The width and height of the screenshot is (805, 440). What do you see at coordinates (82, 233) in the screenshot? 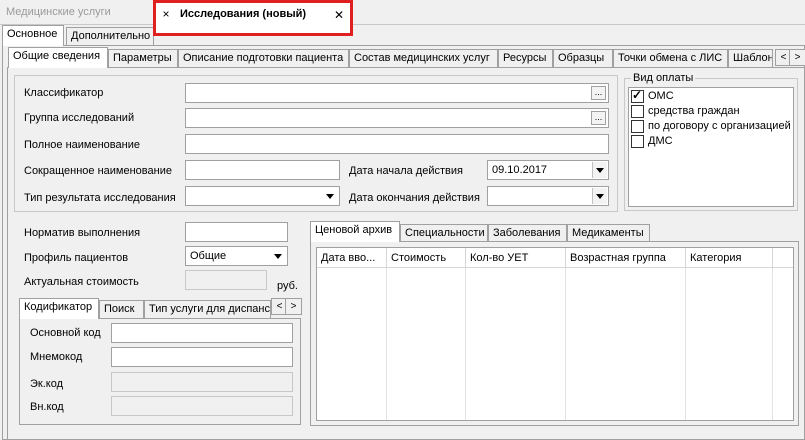
I see `norm-label: Норматив выполнения` at bounding box center [82, 233].